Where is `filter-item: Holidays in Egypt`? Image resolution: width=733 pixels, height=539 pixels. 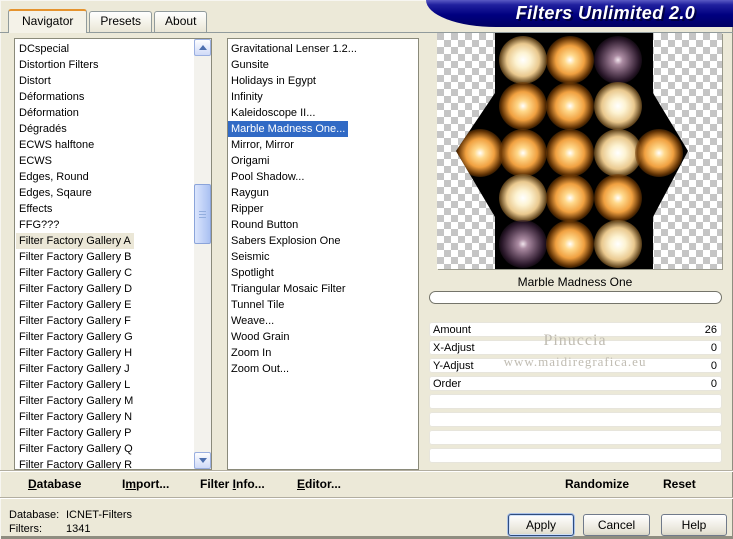
filter-item: Holidays in Egypt is located at coordinates (323, 81).